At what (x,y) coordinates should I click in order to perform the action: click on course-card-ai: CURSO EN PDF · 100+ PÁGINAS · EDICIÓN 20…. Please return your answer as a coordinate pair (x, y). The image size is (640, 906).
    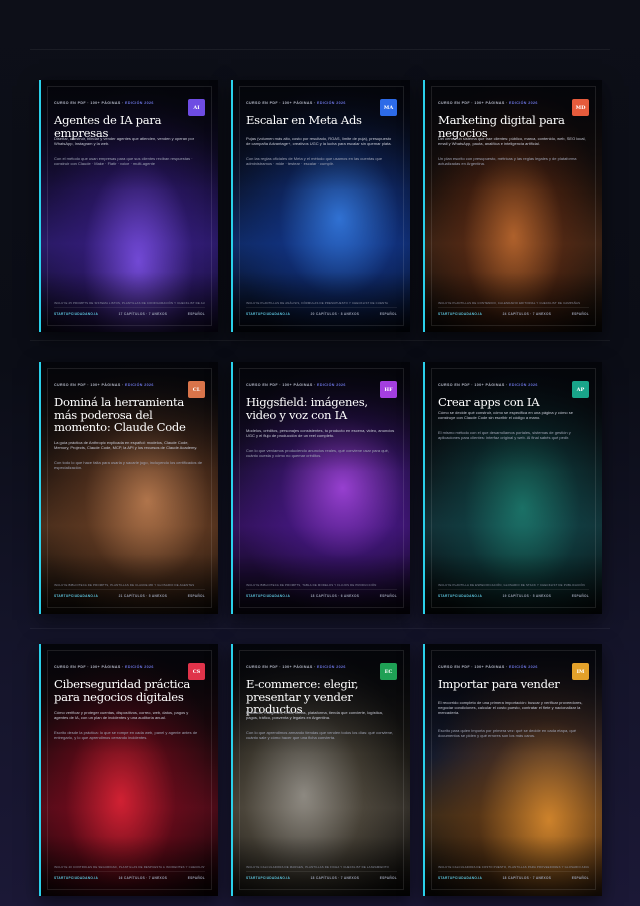
    Looking at the image, I should click on (128, 206).